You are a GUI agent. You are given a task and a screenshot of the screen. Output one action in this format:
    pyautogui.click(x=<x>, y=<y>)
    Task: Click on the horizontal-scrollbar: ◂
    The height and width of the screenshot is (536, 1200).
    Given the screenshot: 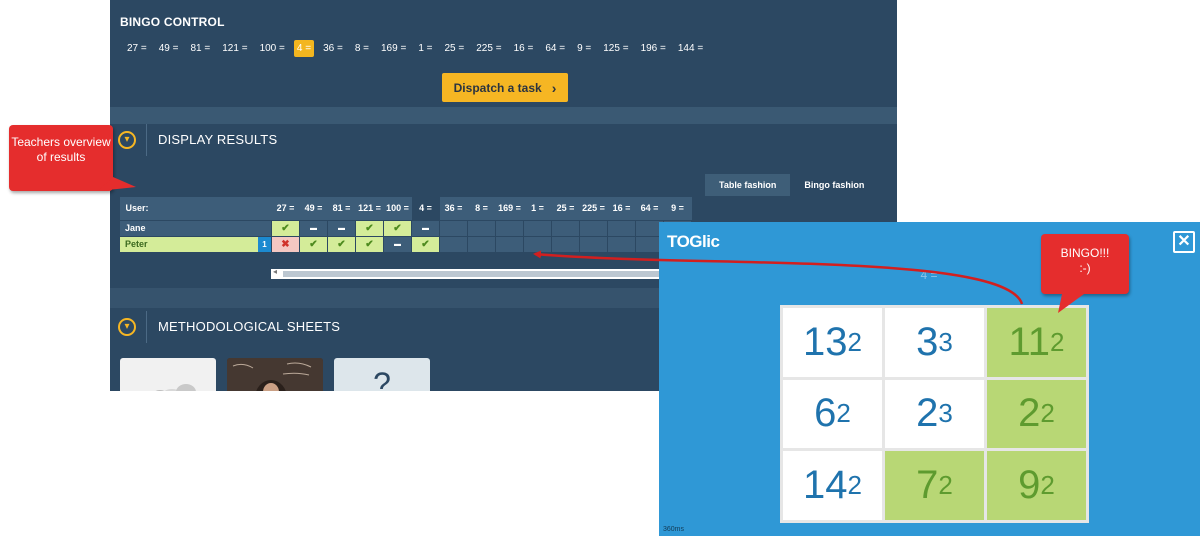 What is the action you would take?
    pyautogui.click(x=471, y=273)
    